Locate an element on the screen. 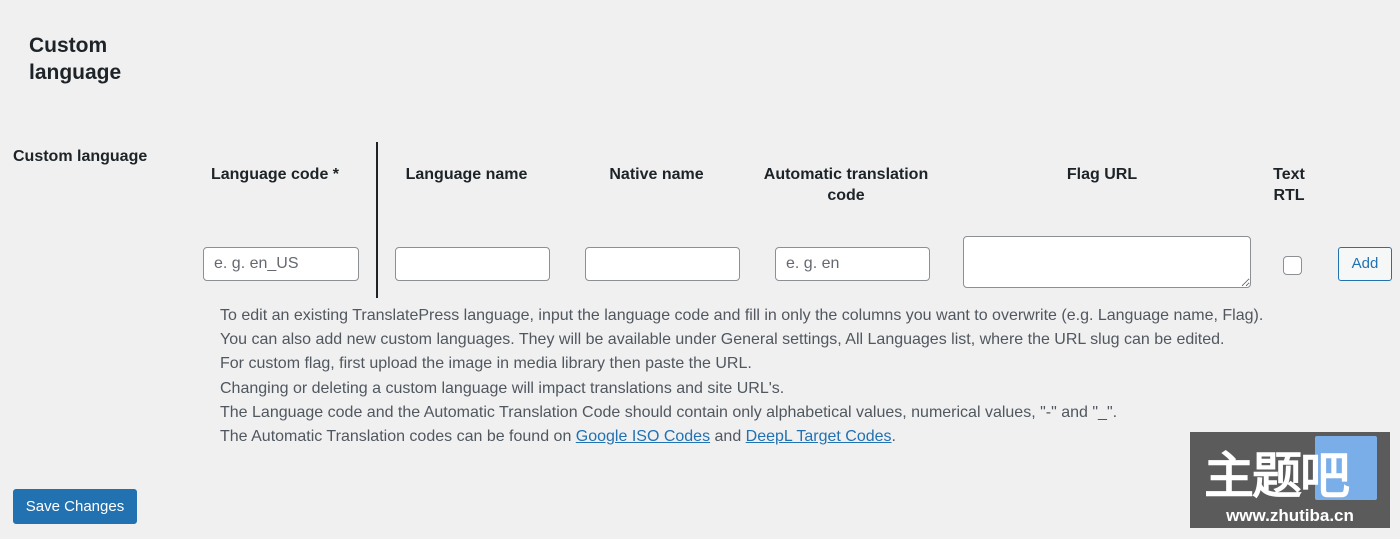 This screenshot has height=539, width=1400. language-name-input is located at coordinates (472, 264).